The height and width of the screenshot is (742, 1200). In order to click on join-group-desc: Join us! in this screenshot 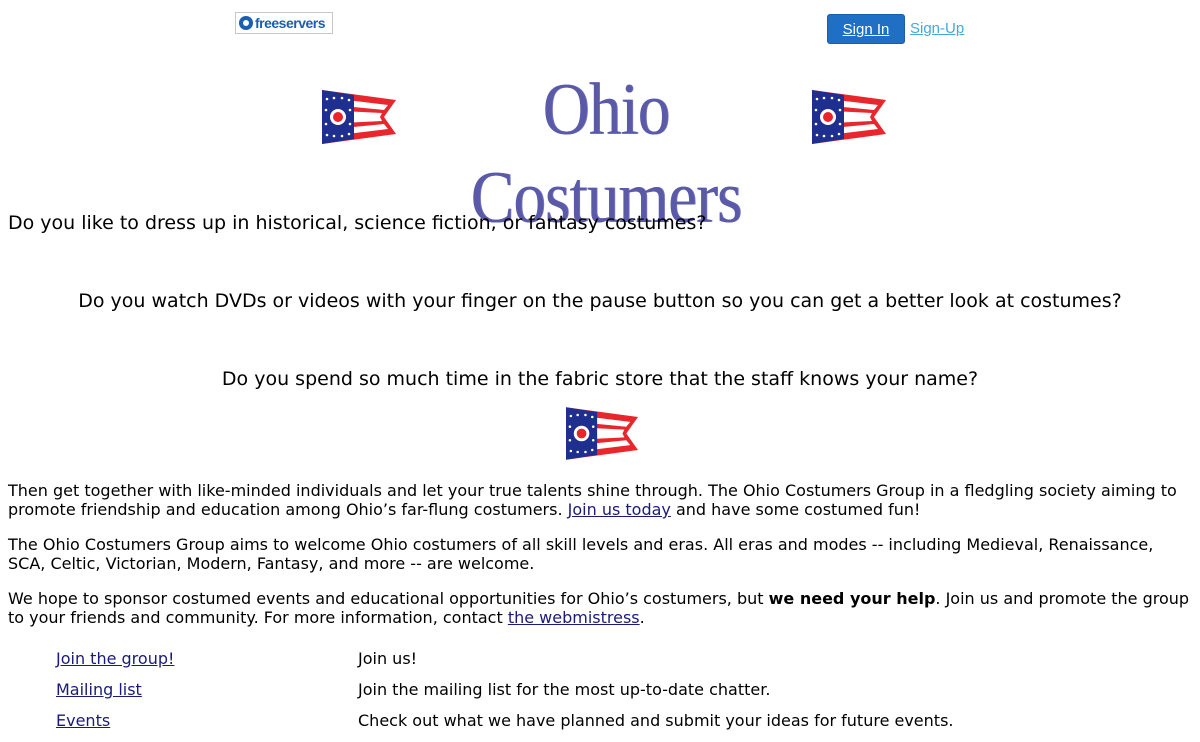, I will do `click(388, 658)`.